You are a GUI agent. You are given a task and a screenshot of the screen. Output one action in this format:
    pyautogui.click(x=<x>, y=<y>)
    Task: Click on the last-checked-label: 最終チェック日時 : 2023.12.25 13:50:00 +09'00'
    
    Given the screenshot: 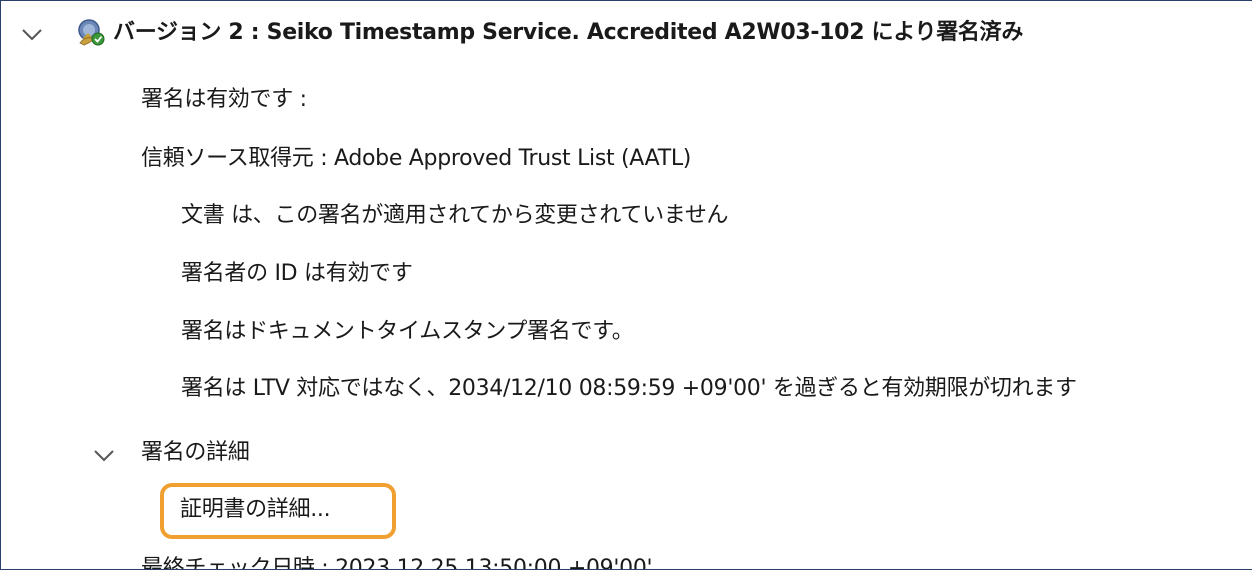 What is the action you would take?
    pyautogui.click(x=397, y=563)
    